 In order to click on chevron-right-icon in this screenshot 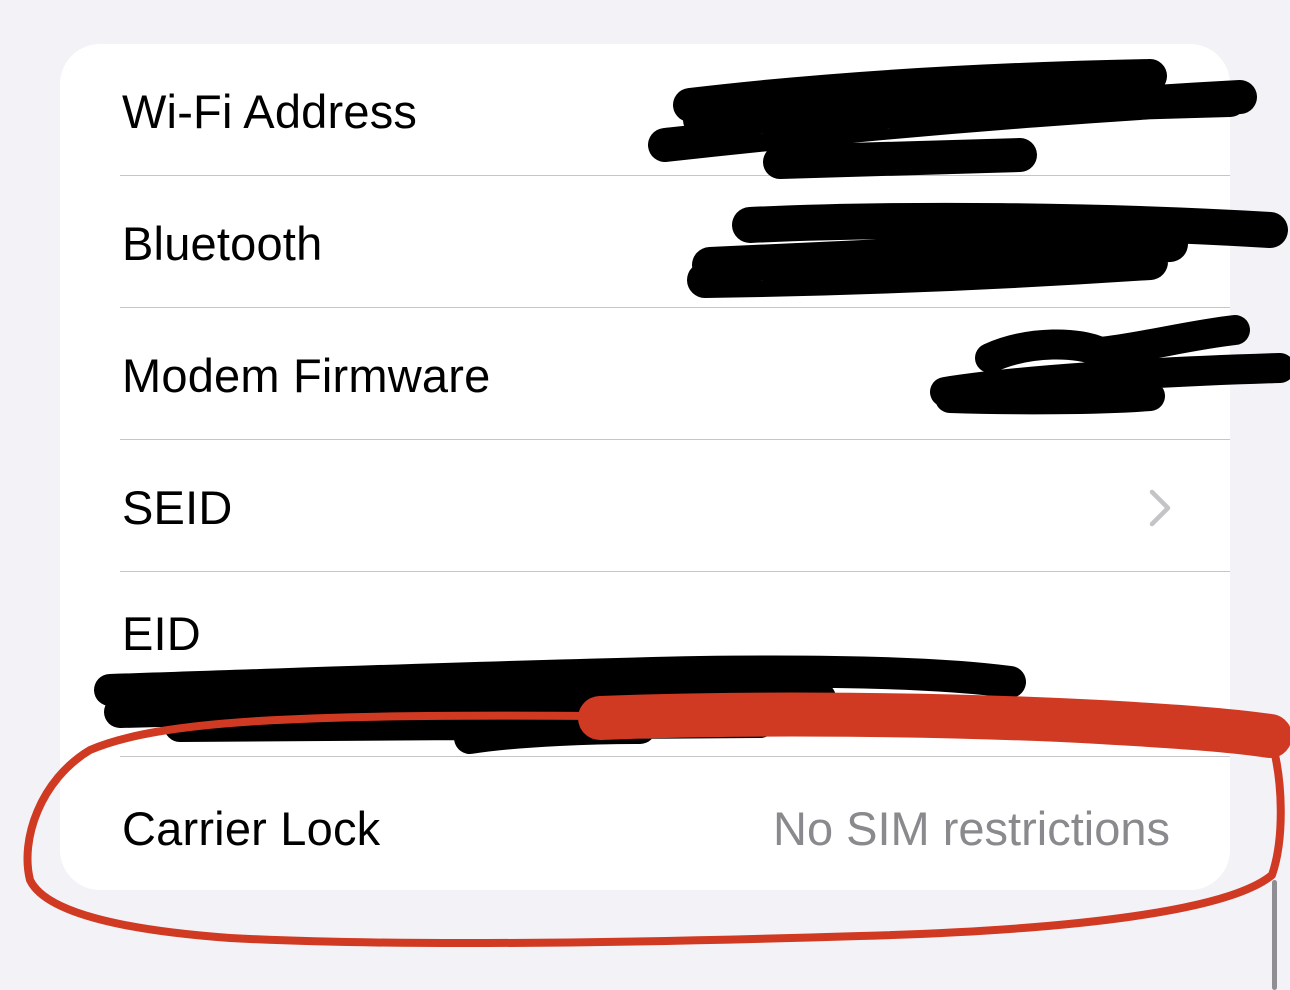, I will do `click(1160, 508)`.